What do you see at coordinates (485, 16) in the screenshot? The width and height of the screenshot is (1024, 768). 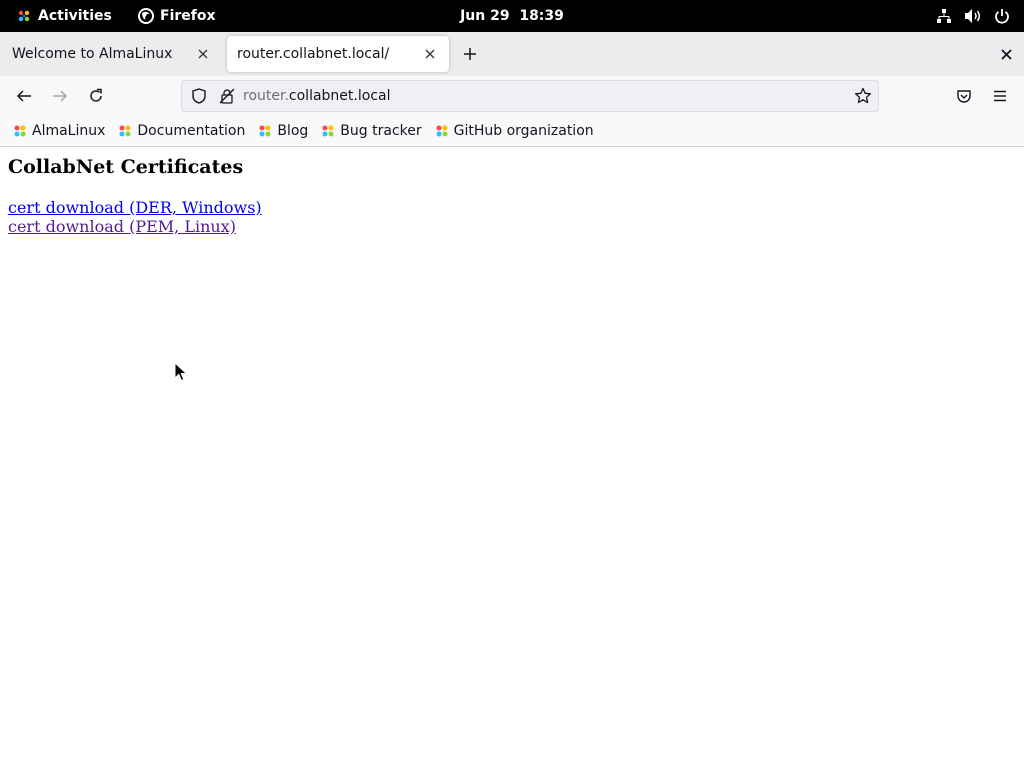 I see `date-label: Jun 29` at bounding box center [485, 16].